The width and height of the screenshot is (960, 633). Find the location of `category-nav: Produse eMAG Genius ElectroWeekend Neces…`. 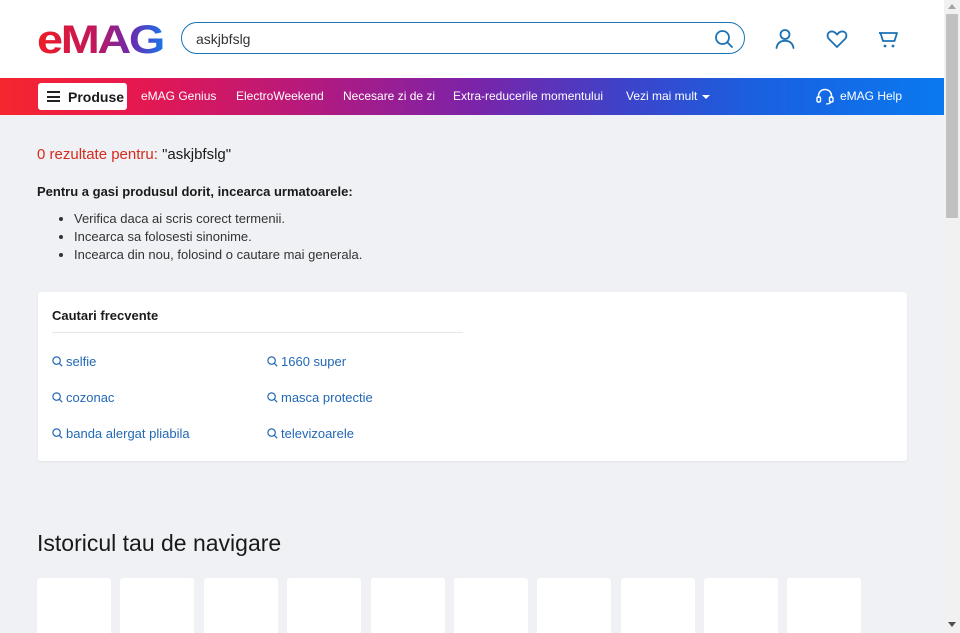

category-nav: Produse eMAG Genius ElectroWeekend Neces… is located at coordinates (472, 96).